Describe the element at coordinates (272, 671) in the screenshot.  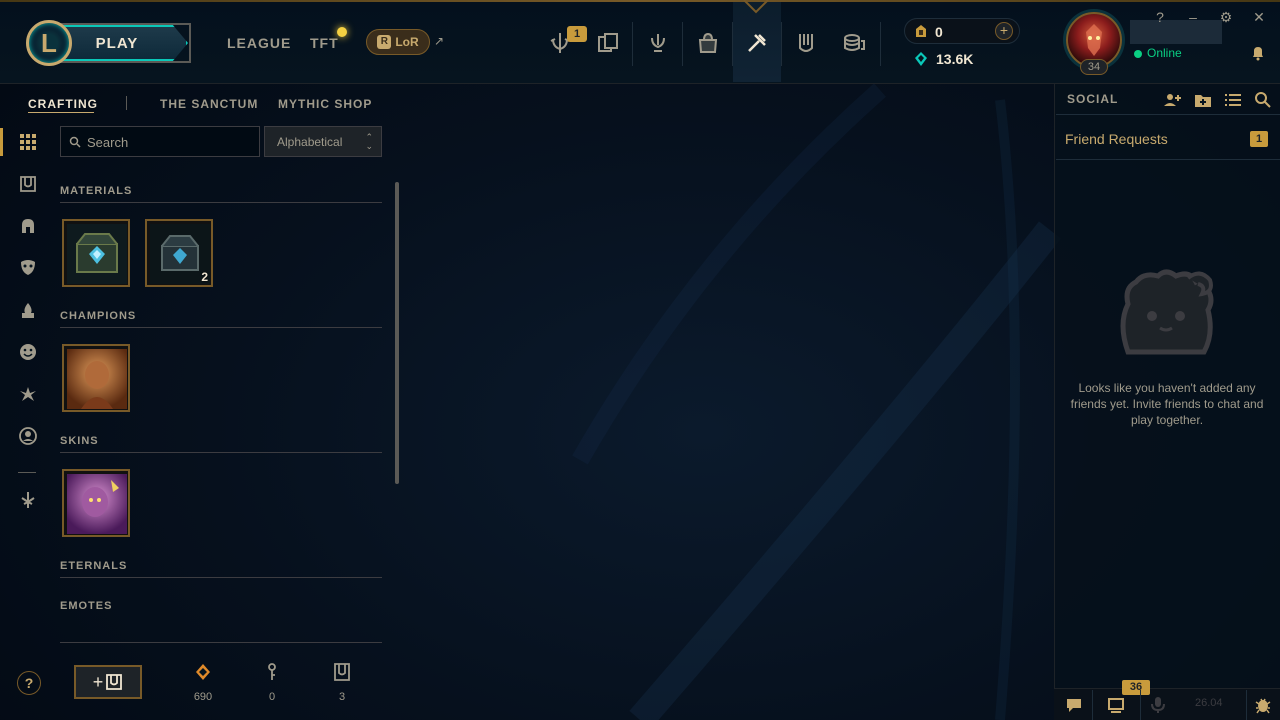
I see `key-icon` at that location.